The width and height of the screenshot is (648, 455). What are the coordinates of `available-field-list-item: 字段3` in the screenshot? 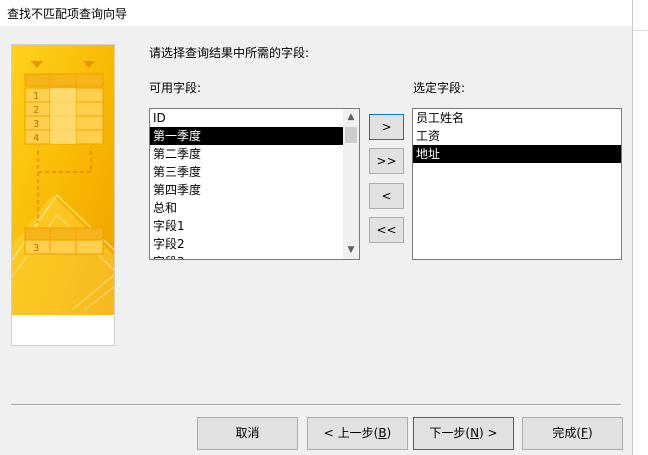 It's located at (254, 256).